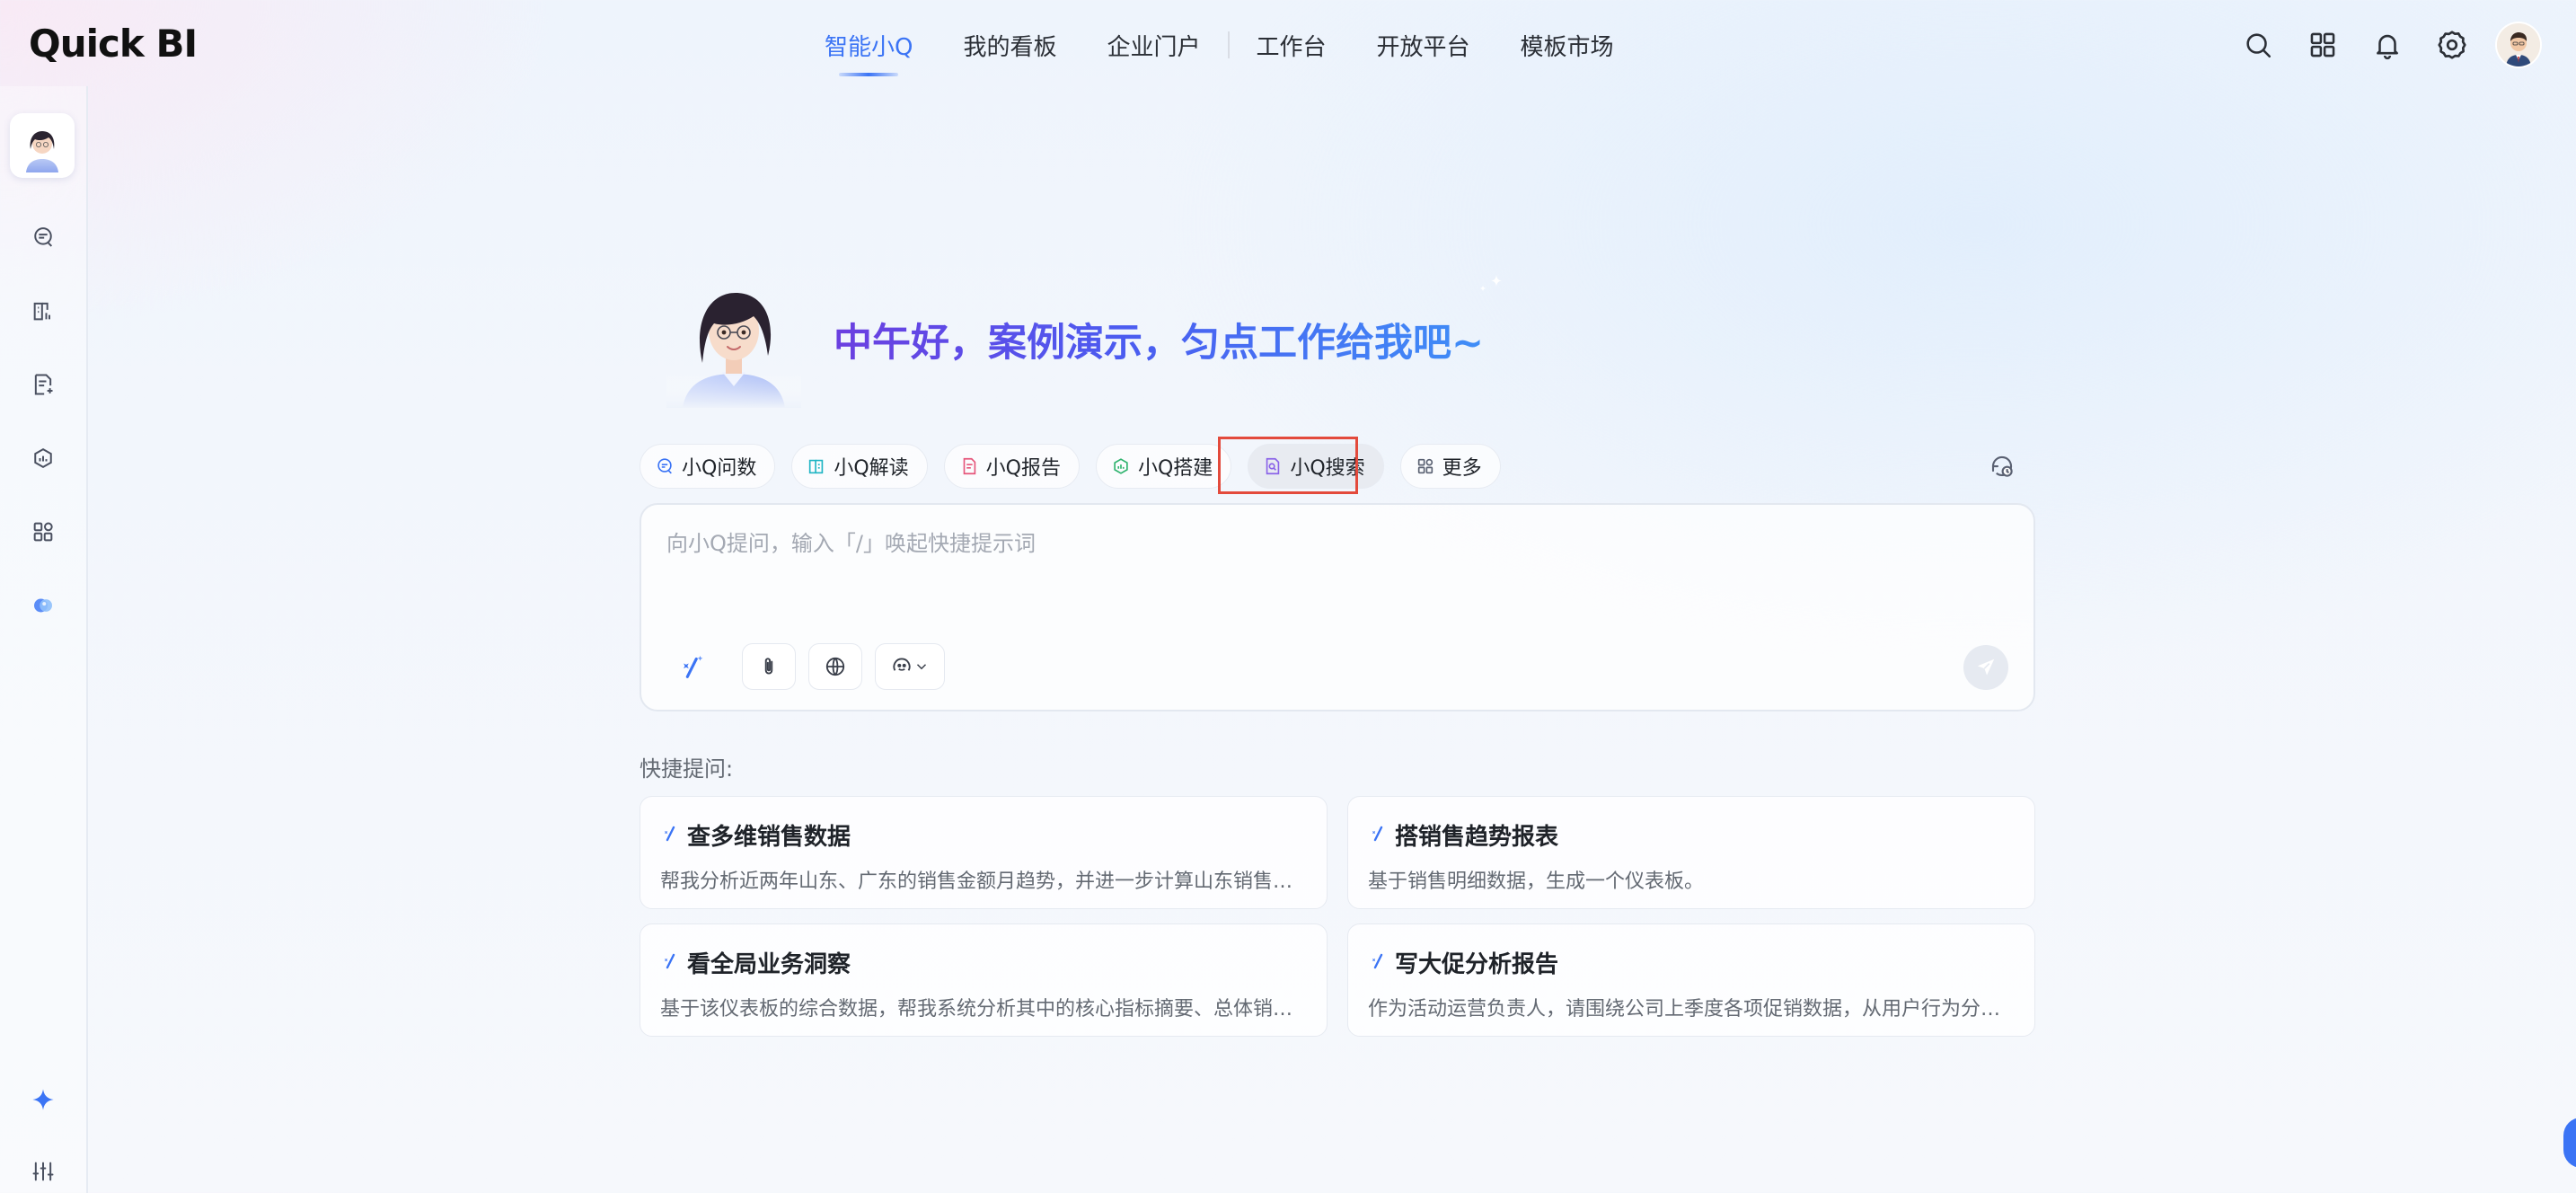 The image size is (2576, 1193). I want to click on nav-item-template-market: 模板市场, so click(1567, 46).